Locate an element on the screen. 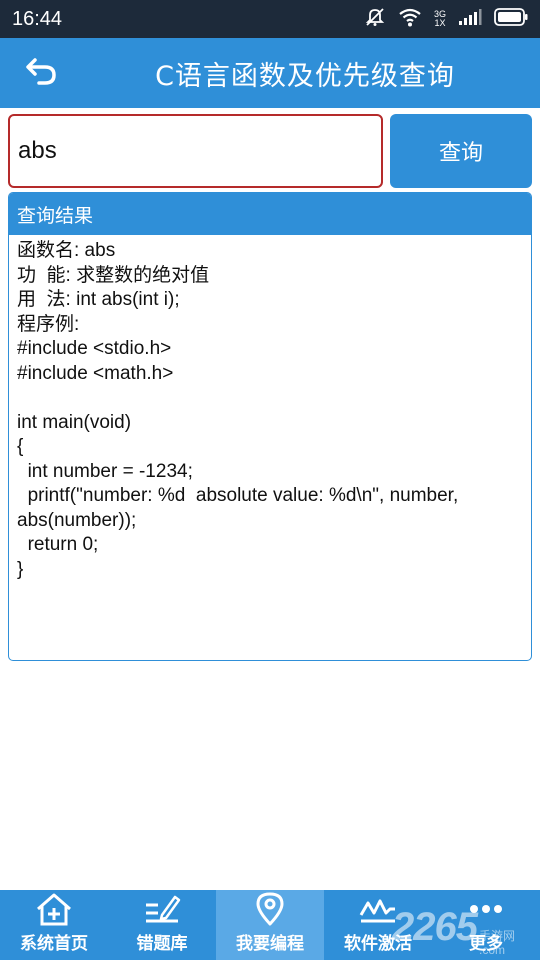 Image resolution: width=540 pixels, height=960 pixels. back-arrow-icon is located at coordinates (42, 73).